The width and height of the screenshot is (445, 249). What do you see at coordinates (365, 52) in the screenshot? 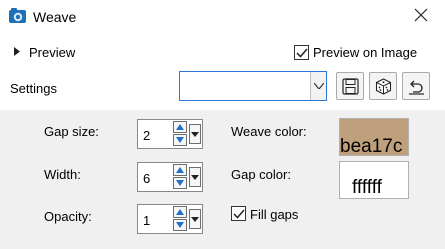
I see `preview-on-image-label: Preview on Image` at bounding box center [365, 52].